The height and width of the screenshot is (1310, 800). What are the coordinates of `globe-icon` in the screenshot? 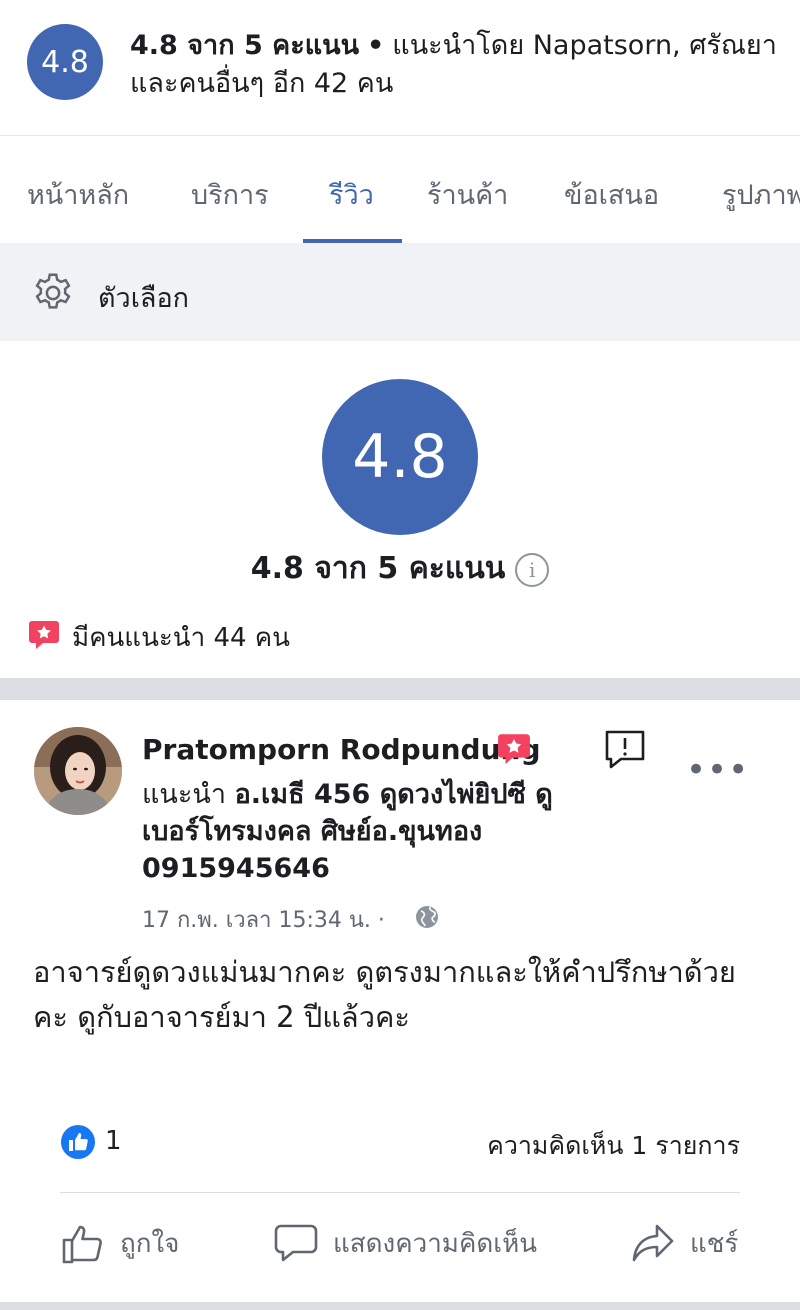 It's located at (427, 917).